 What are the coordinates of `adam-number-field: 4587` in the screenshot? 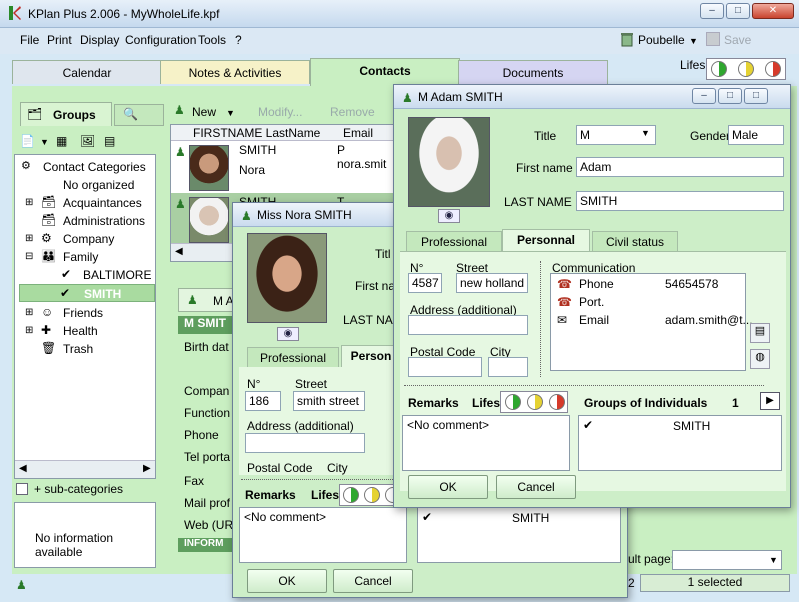 It's located at (425, 283).